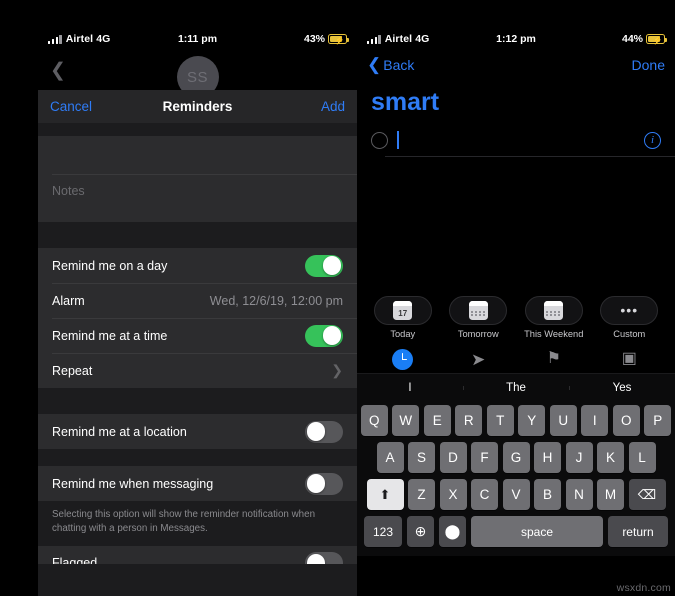 This screenshot has width=675, height=596. What do you see at coordinates (478, 334) in the screenshot?
I see `quick-action-label: Tomorrow` at bounding box center [478, 334].